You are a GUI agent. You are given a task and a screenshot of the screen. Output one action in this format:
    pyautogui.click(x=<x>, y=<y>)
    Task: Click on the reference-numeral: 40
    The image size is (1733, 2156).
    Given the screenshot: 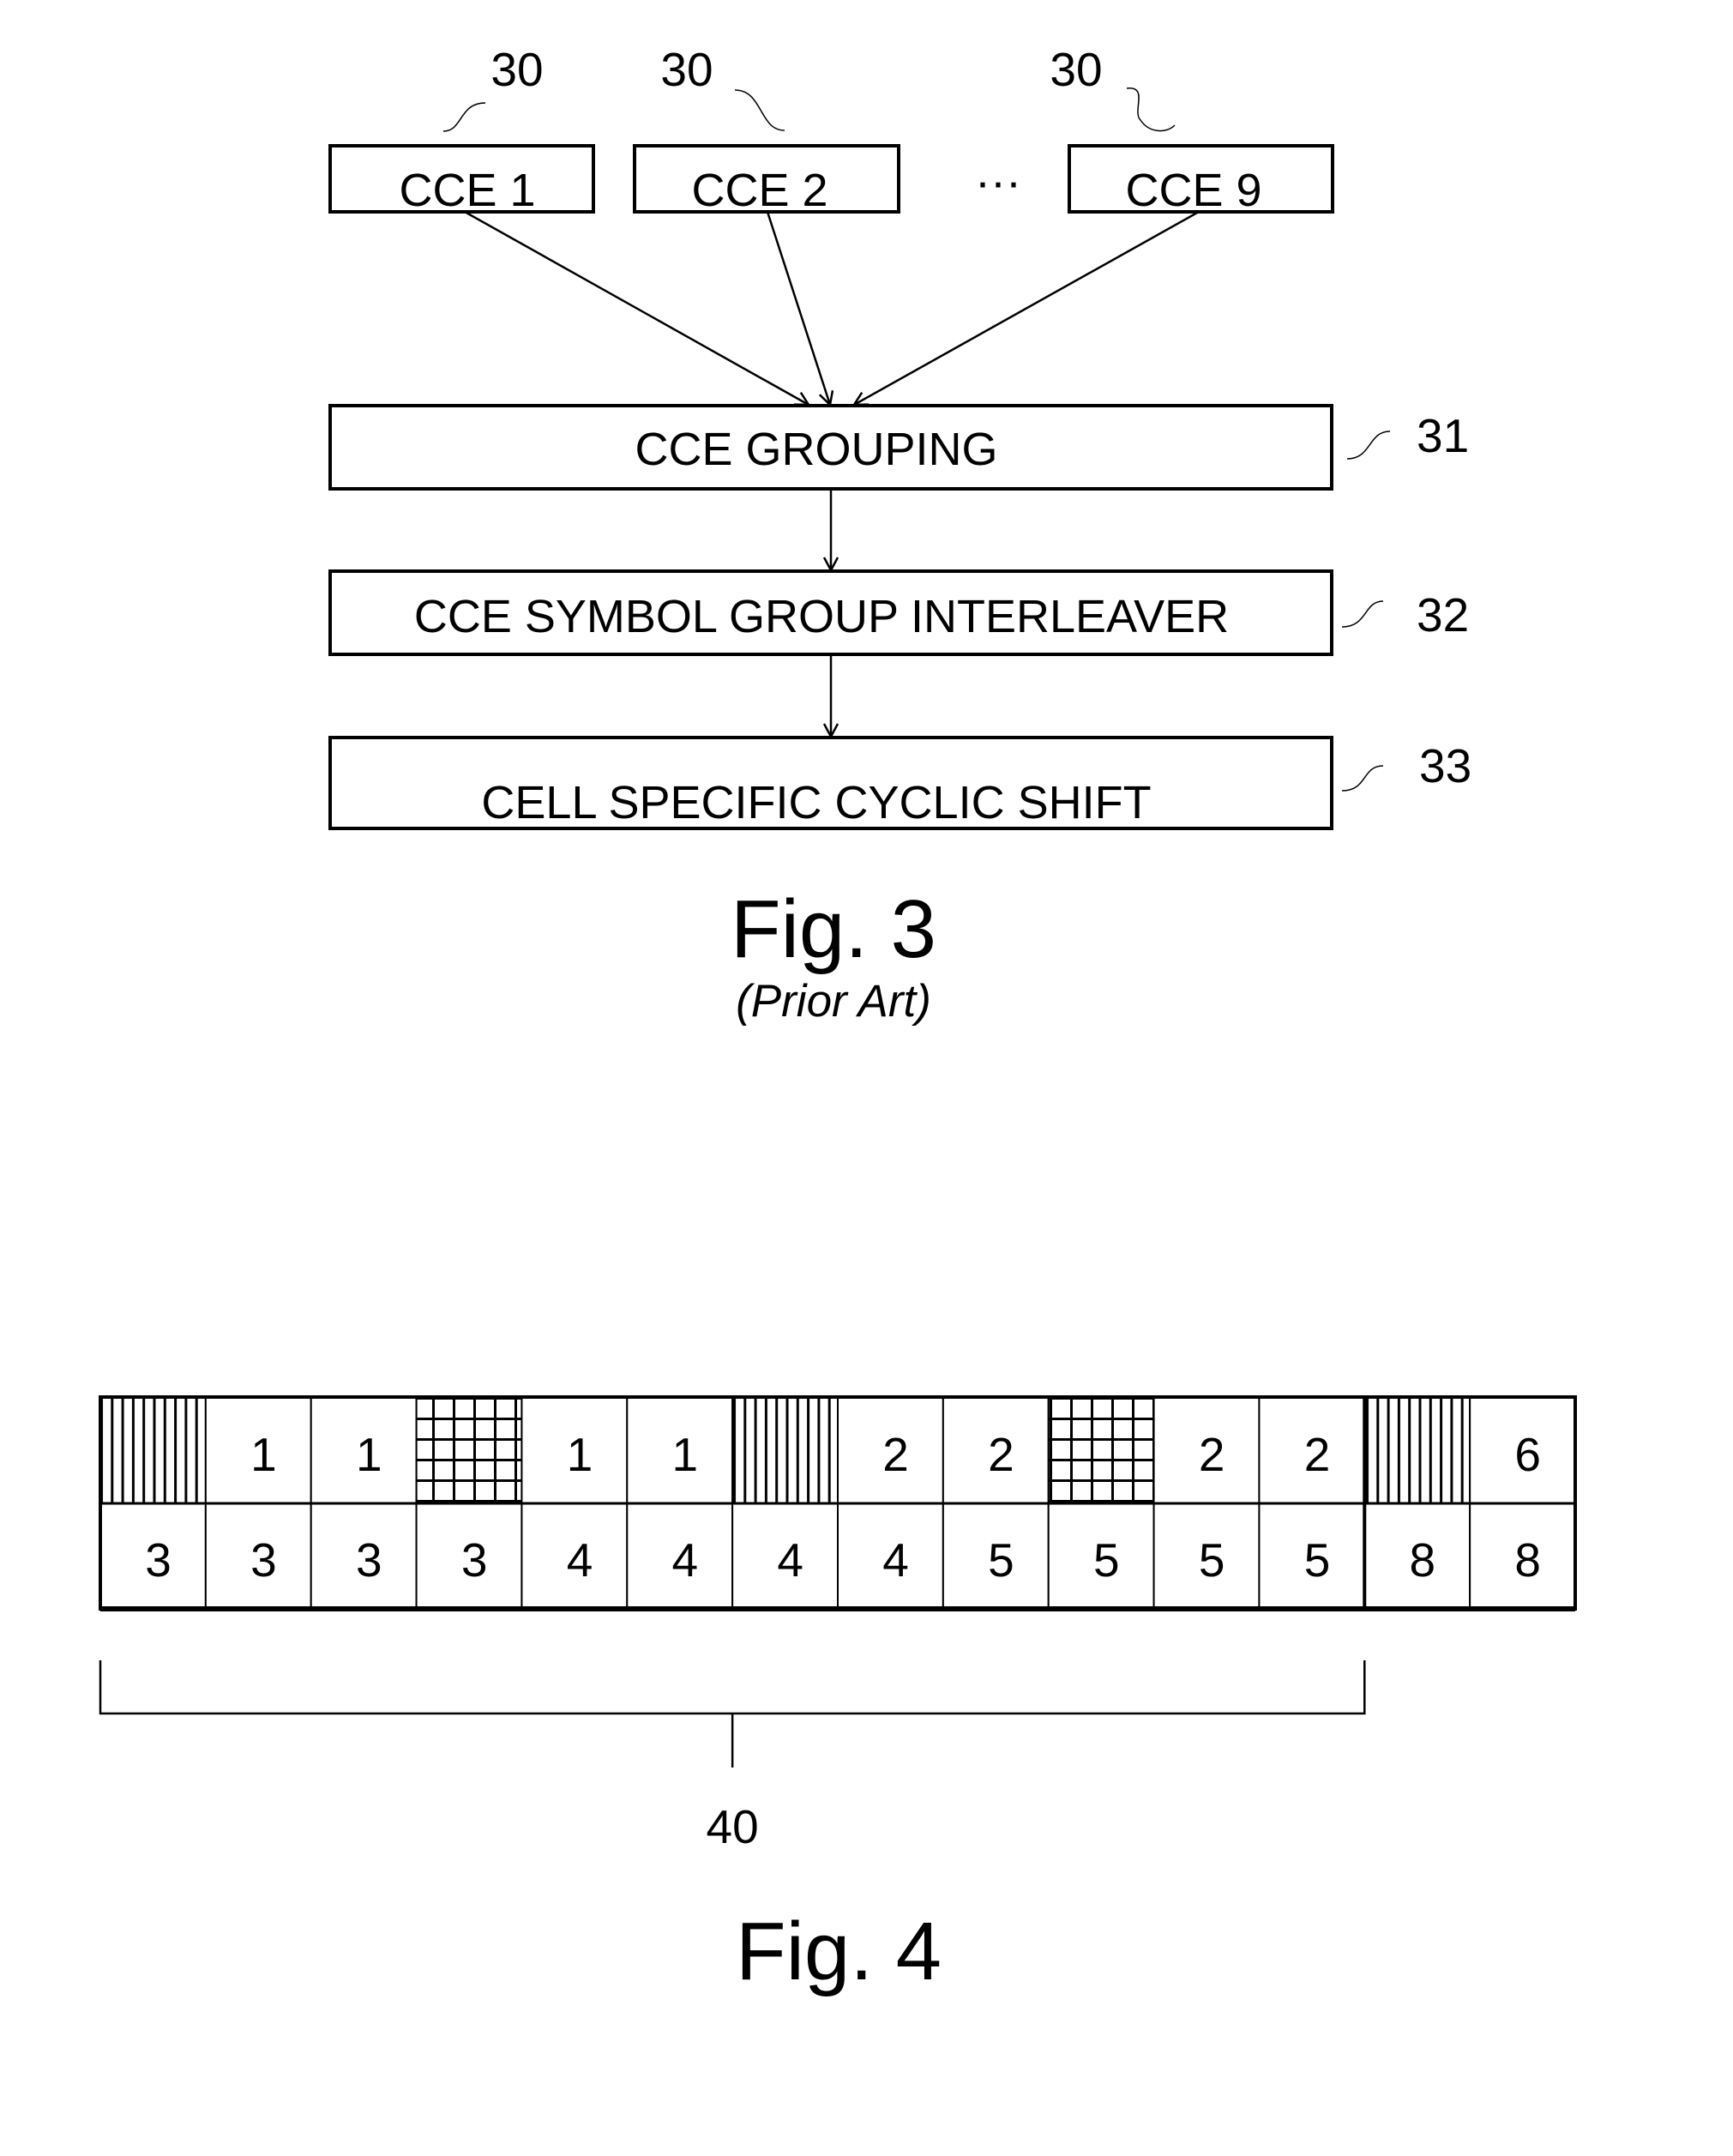 What is the action you would take?
    pyautogui.click(x=733, y=1826)
    